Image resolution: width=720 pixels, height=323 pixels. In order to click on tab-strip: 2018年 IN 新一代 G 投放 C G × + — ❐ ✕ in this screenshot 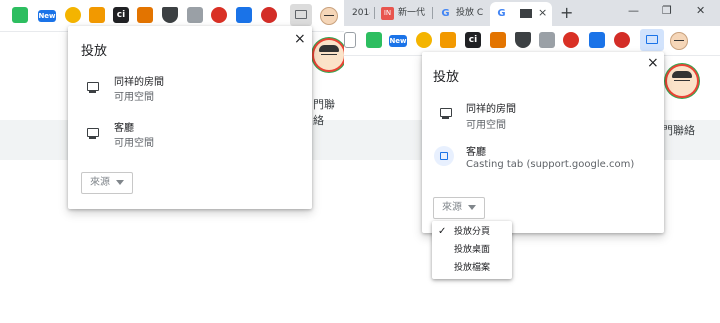, I will do `click(532, 13)`.